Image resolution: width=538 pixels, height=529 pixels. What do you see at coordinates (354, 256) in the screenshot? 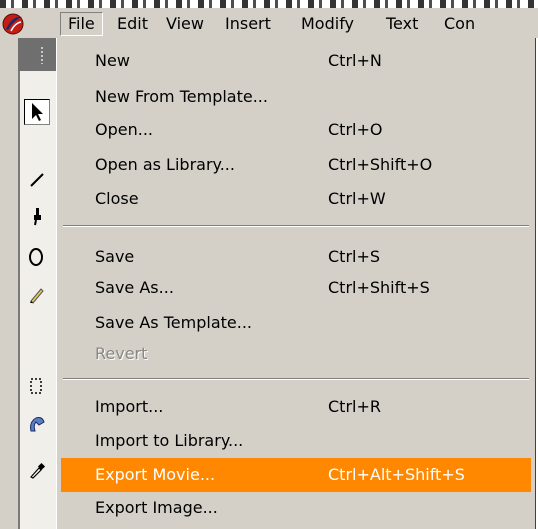
I see `menu-item-shortcut: Ctrl+S` at bounding box center [354, 256].